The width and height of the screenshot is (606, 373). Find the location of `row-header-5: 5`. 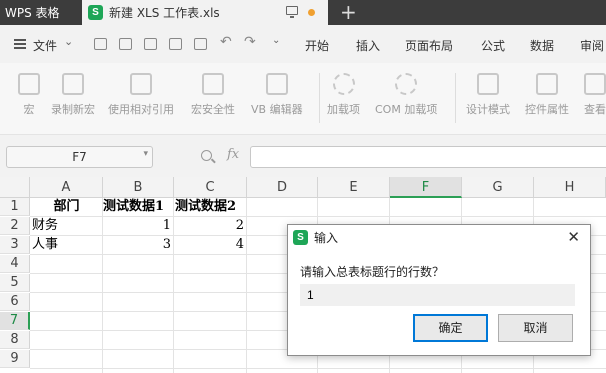

row-header-5: 5 is located at coordinates (15, 283).